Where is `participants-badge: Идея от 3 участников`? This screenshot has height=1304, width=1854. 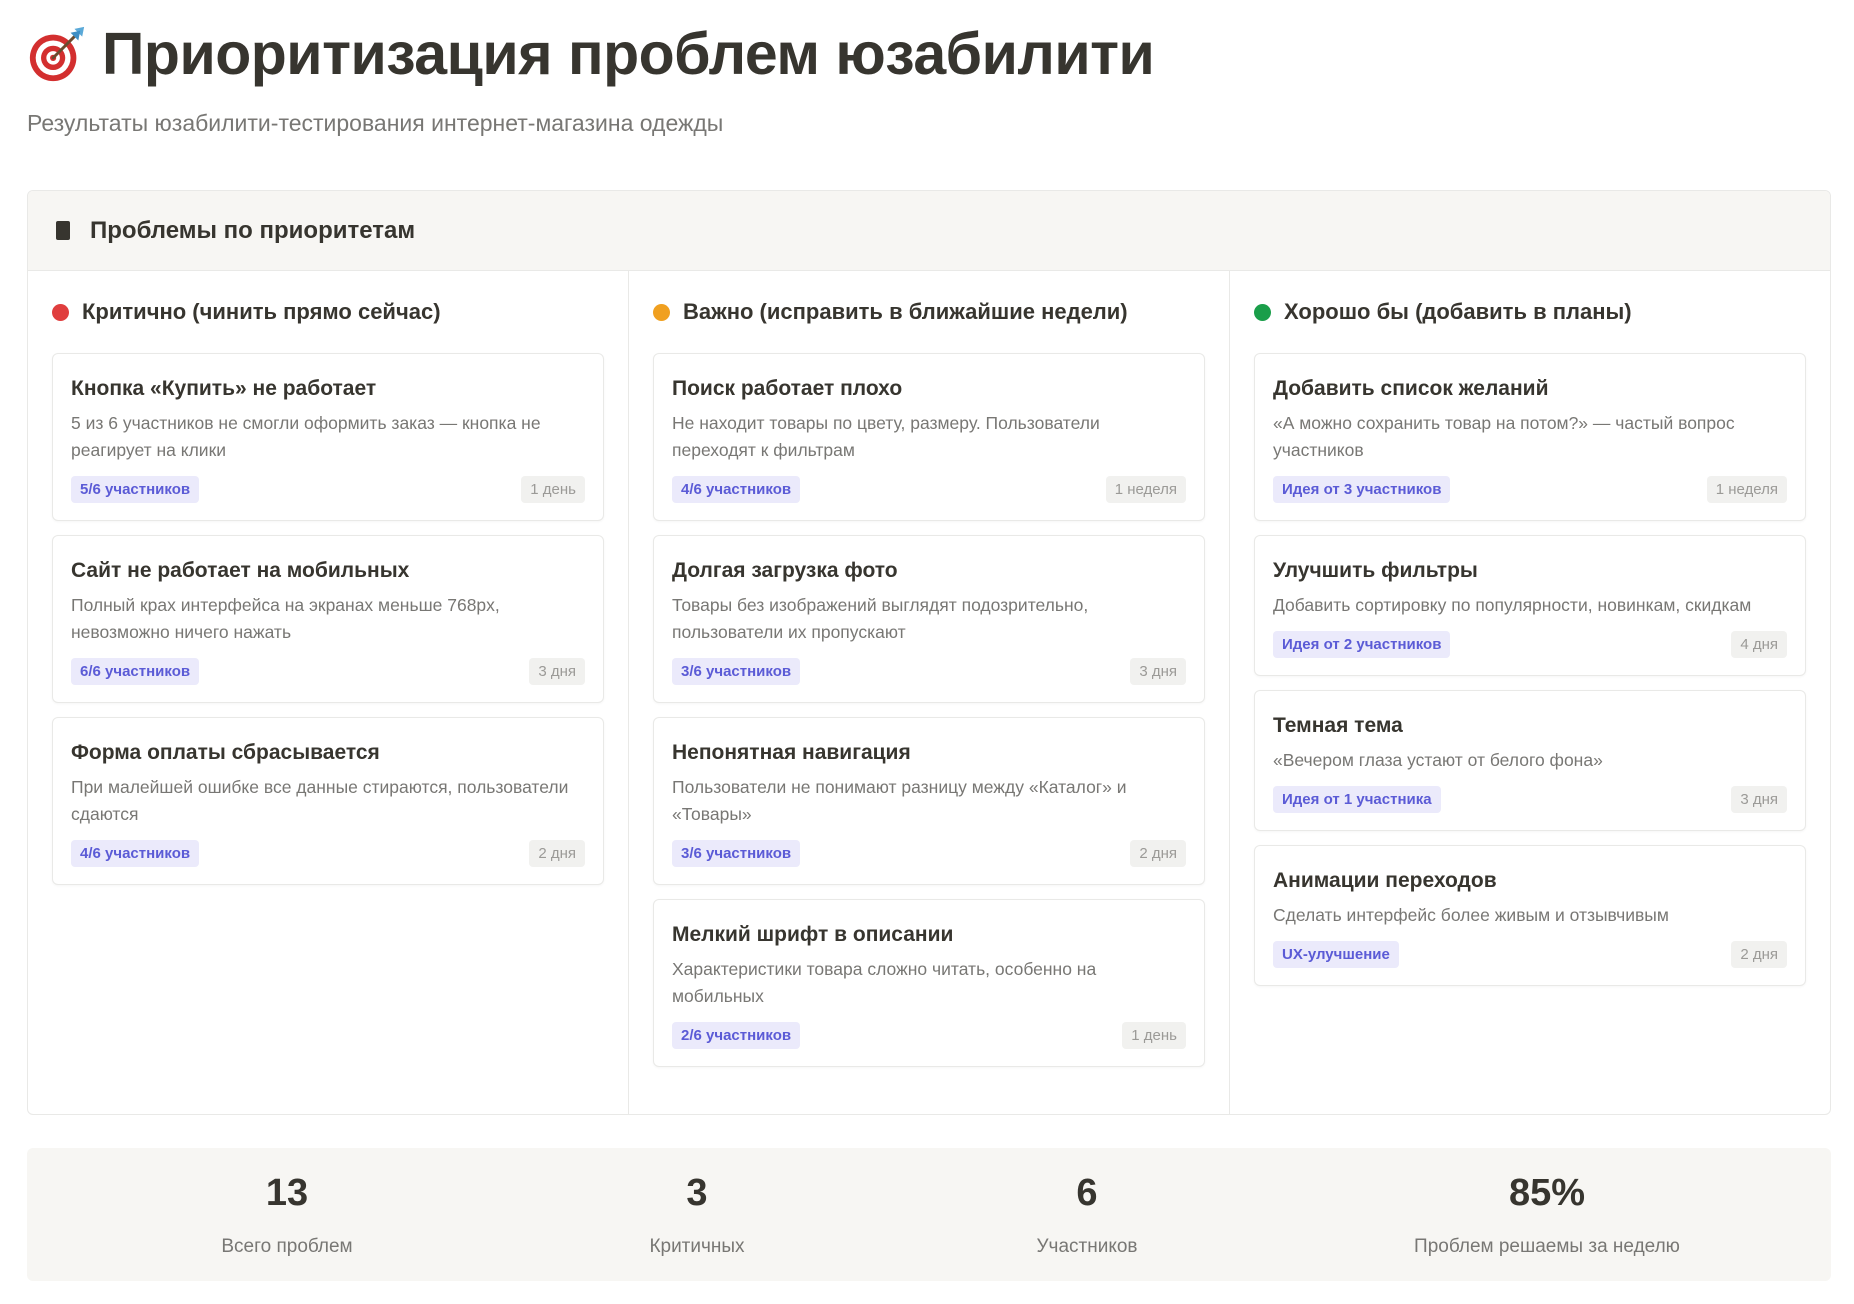
participants-badge: Идея от 3 участников is located at coordinates (1362, 489).